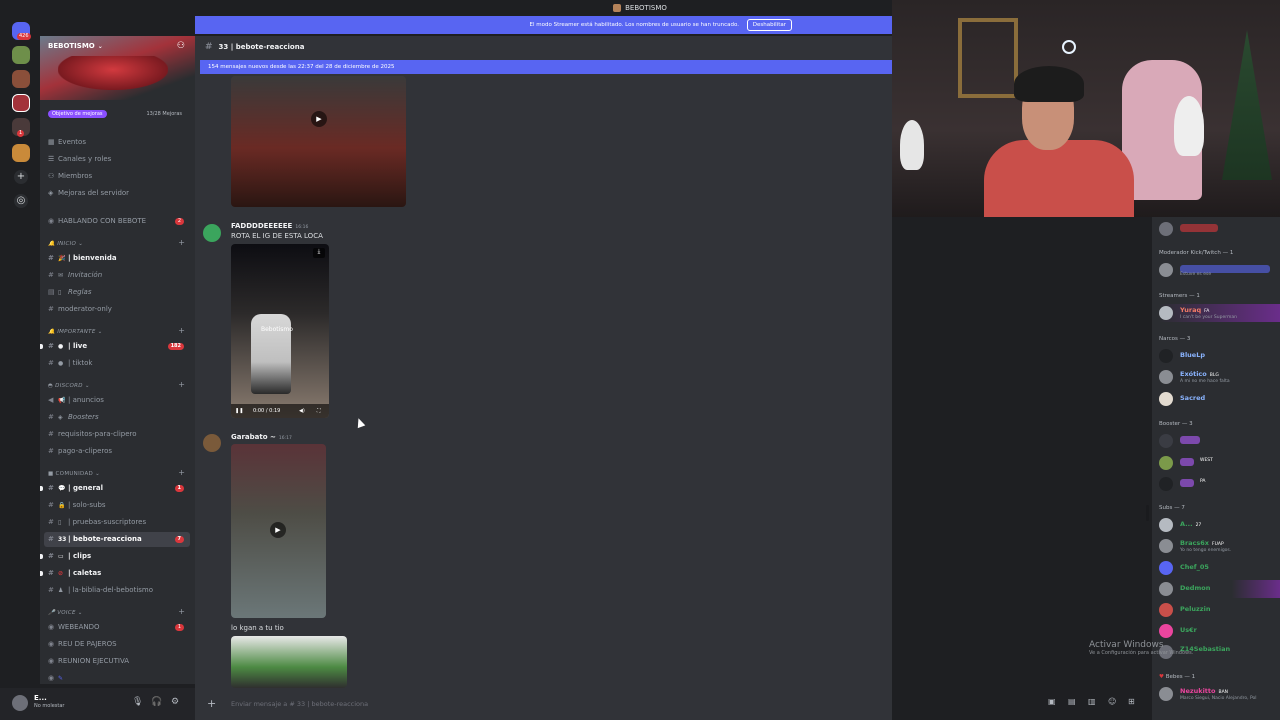  What do you see at coordinates (115, 309) in the screenshot?
I see `channel-moderator-only: # moderator-only` at bounding box center [115, 309].